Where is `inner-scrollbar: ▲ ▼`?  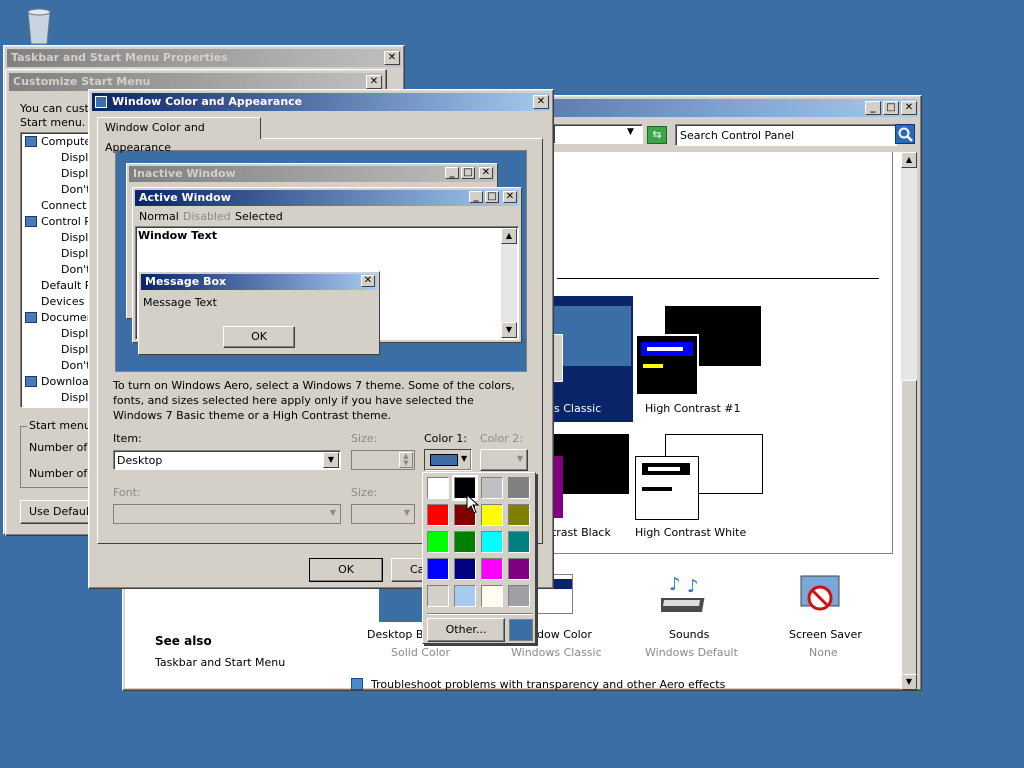
inner-scrollbar: ▲ ▼ is located at coordinates (909, 421).